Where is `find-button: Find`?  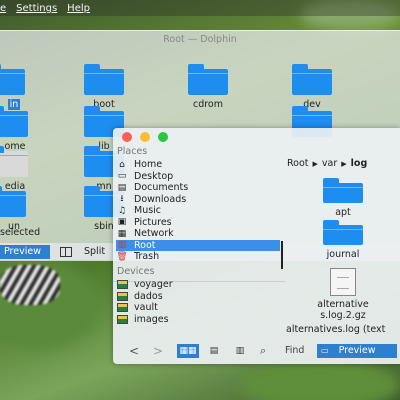 find-button: Find is located at coordinates (294, 351).